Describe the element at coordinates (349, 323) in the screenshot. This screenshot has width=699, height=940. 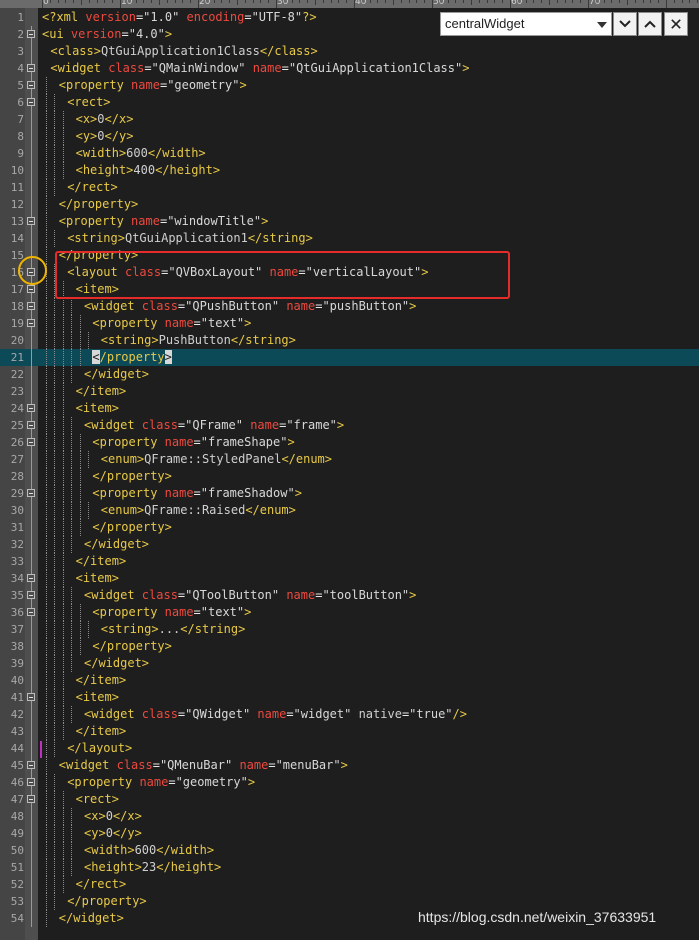
I see `code-line: 19 <property name="text">` at that location.